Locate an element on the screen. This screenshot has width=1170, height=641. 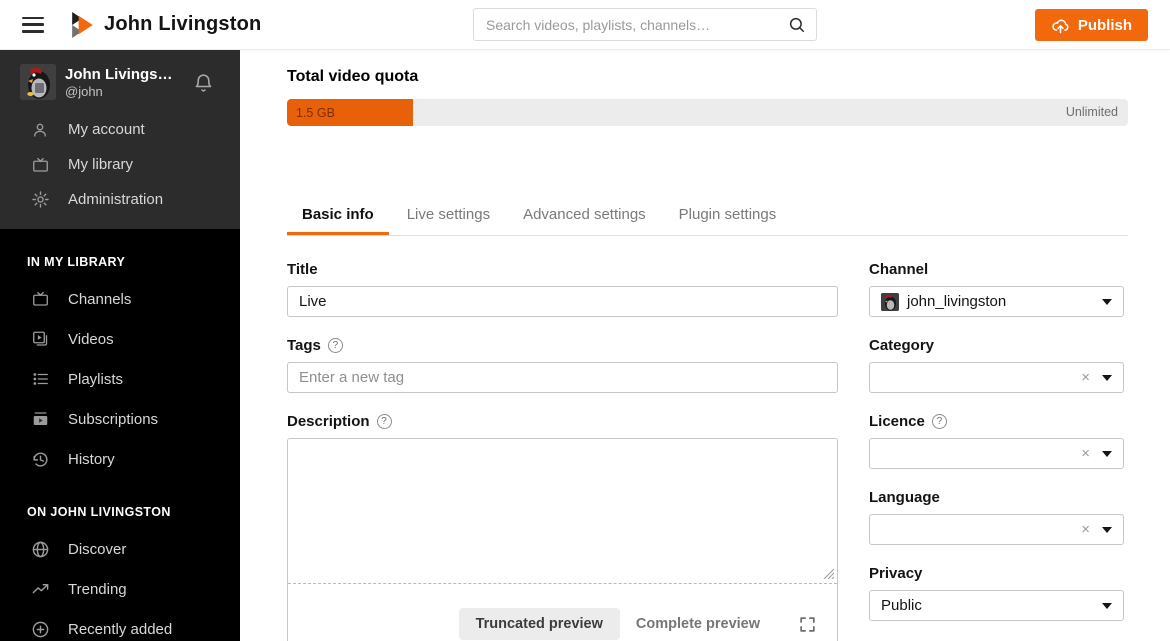
history-icon is located at coordinates (40, 459).